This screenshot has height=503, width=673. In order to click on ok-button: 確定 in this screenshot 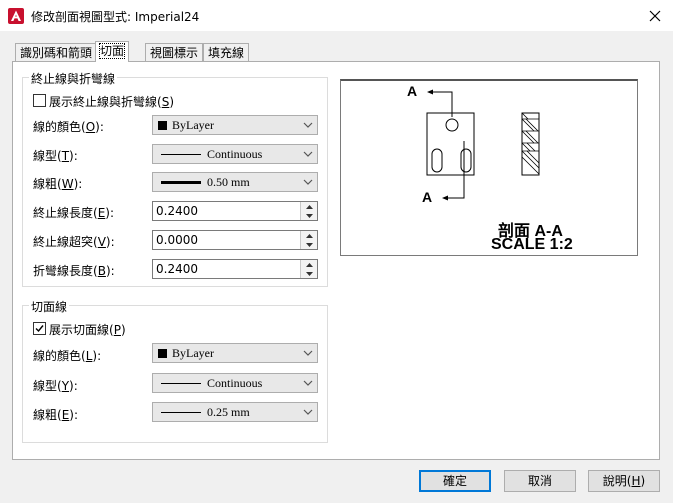, I will do `click(455, 481)`.